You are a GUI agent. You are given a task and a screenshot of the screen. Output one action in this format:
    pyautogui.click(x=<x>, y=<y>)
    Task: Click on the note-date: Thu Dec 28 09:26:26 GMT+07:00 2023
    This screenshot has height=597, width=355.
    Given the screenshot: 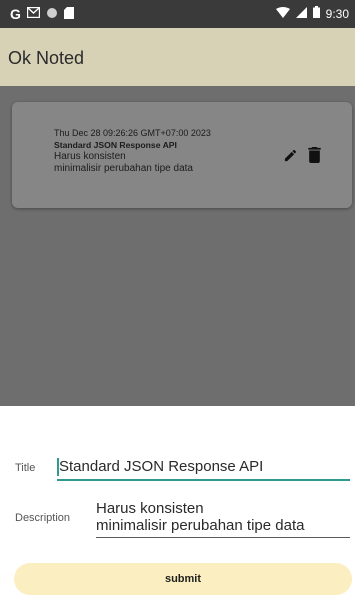 What is the action you would take?
    pyautogui.click(x=132, y=133)
    